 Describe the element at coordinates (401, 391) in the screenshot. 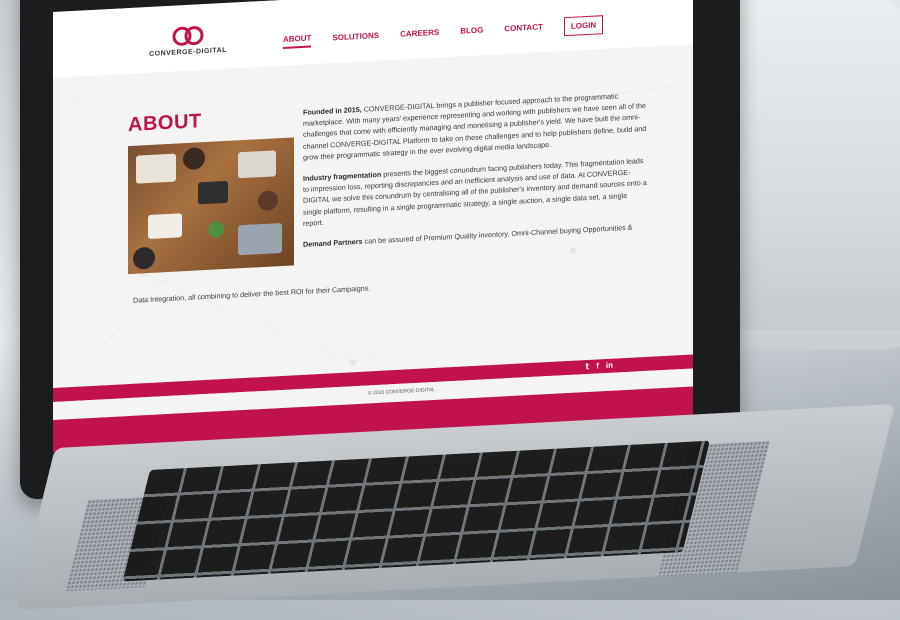

I see `copyright-text: © 2016 CONVERGE-DIGITAL` at that location.